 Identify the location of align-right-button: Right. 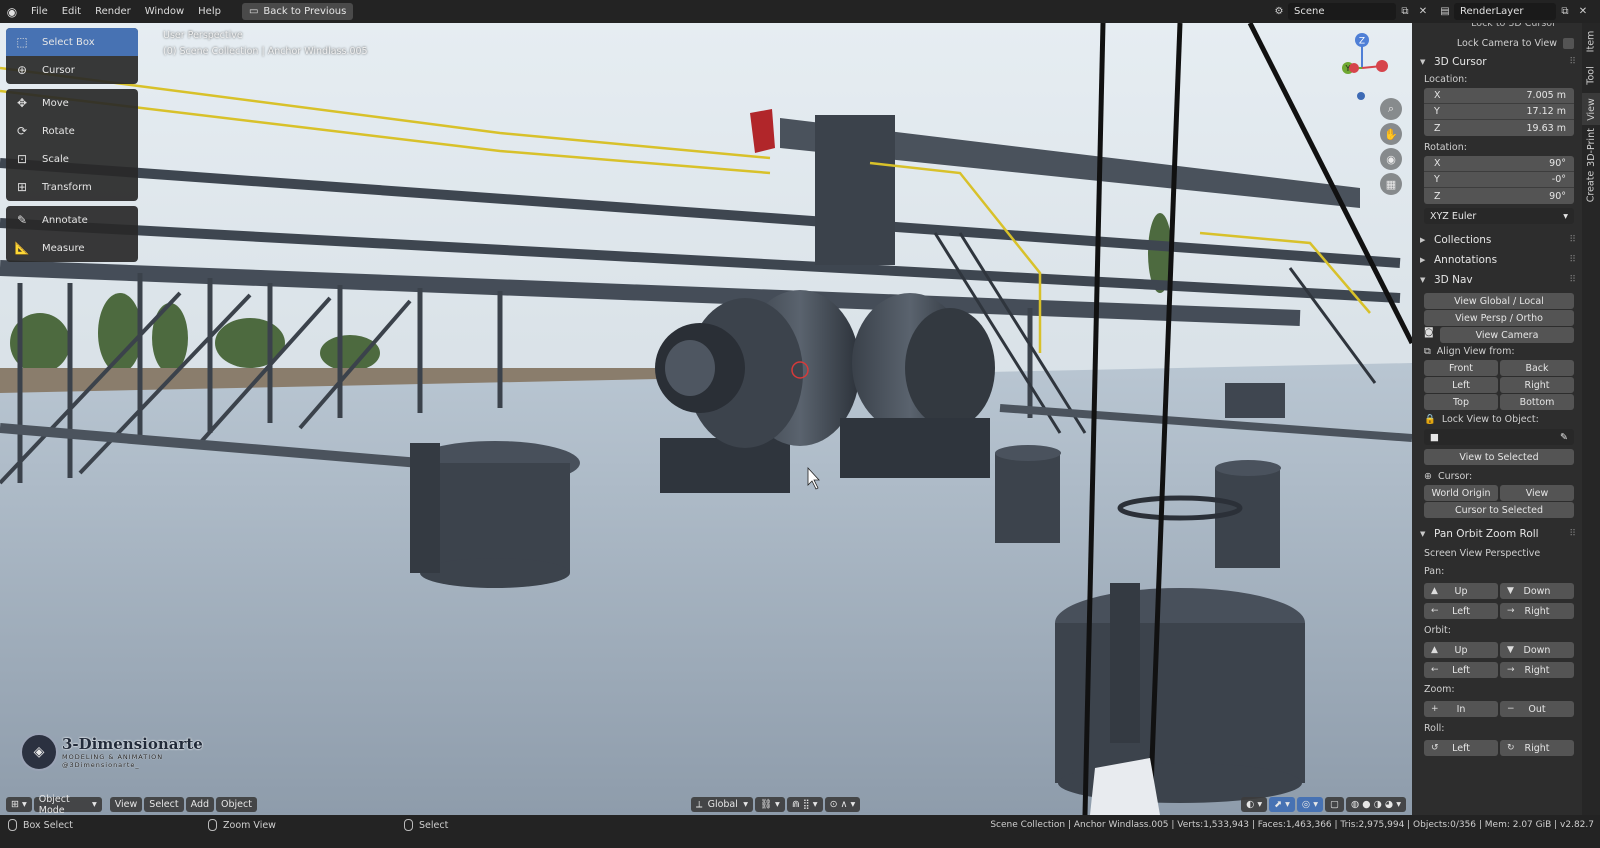
(1537, 385).